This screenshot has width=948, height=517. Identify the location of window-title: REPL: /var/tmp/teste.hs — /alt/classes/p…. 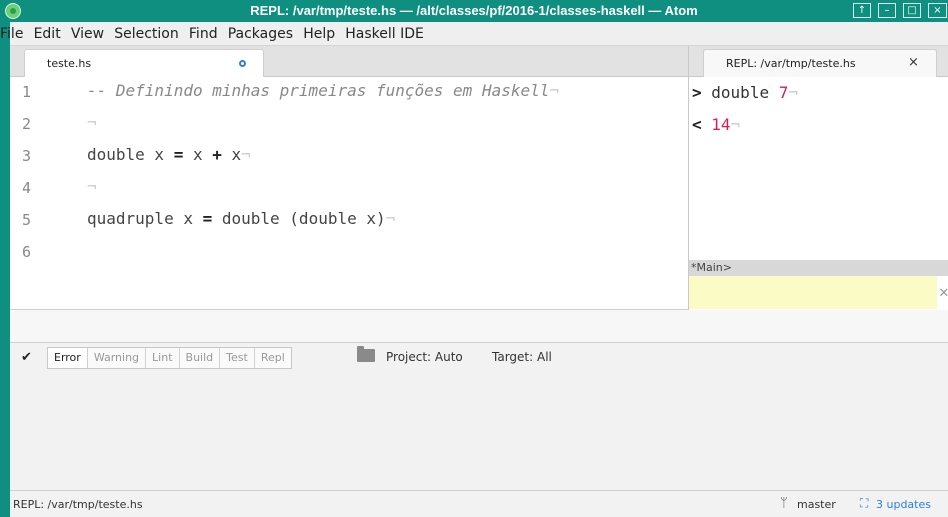
(474, 10).